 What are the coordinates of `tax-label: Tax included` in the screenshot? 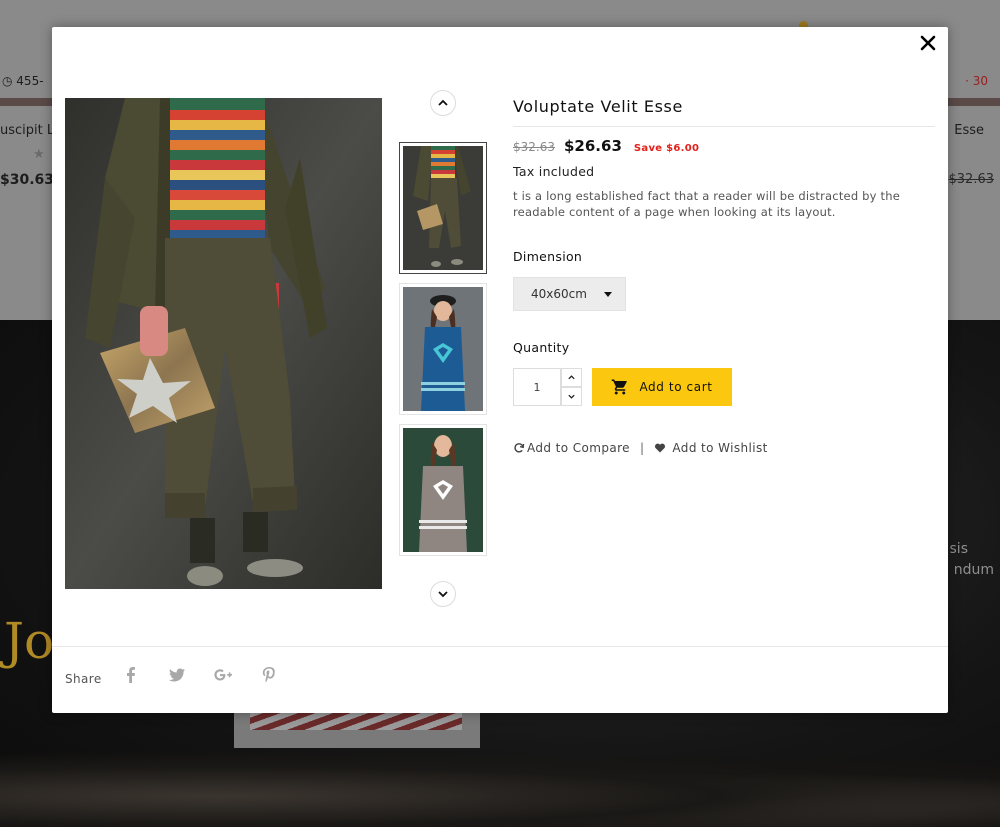 It's located at (554, 171).